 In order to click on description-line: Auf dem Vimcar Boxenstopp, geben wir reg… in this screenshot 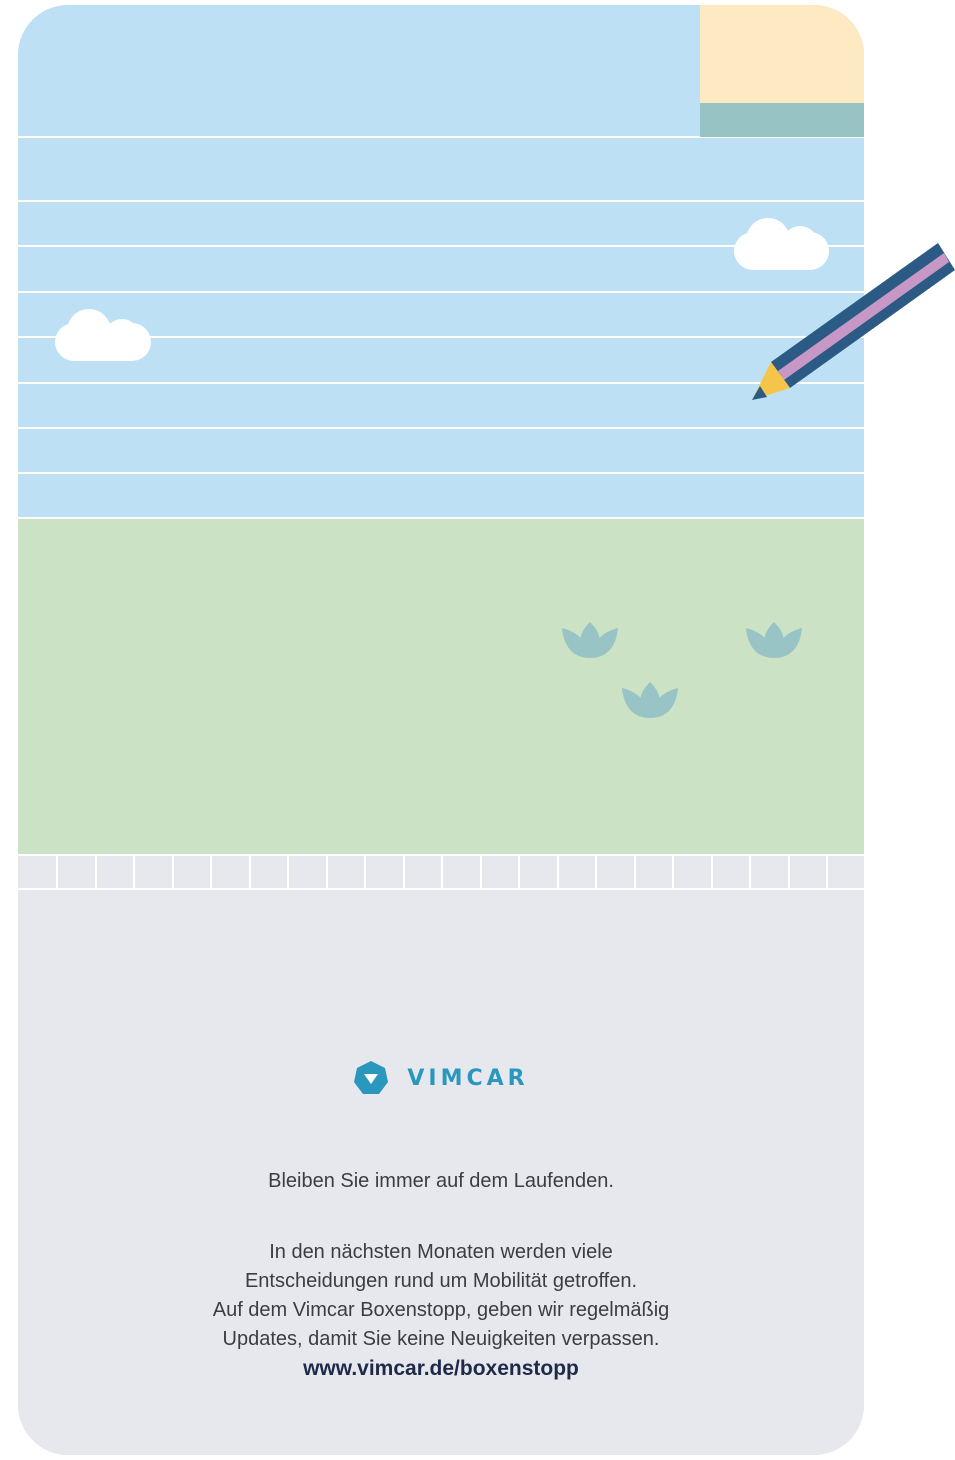, I will do `click(441, 1310)`.